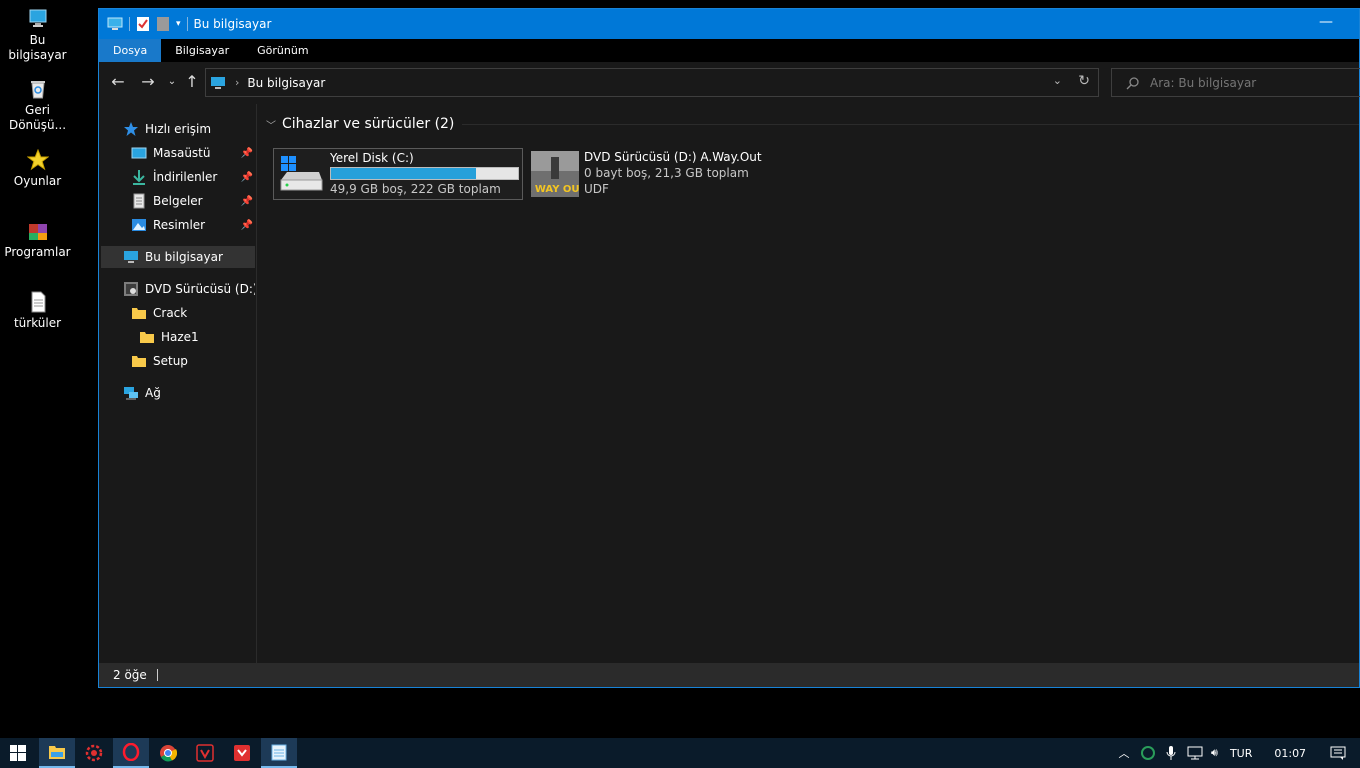 Image resolution: width=1360 pixels, height=768 pixels. I want to click on desktop-icon-games: Oyunlar, so click(37, 169).